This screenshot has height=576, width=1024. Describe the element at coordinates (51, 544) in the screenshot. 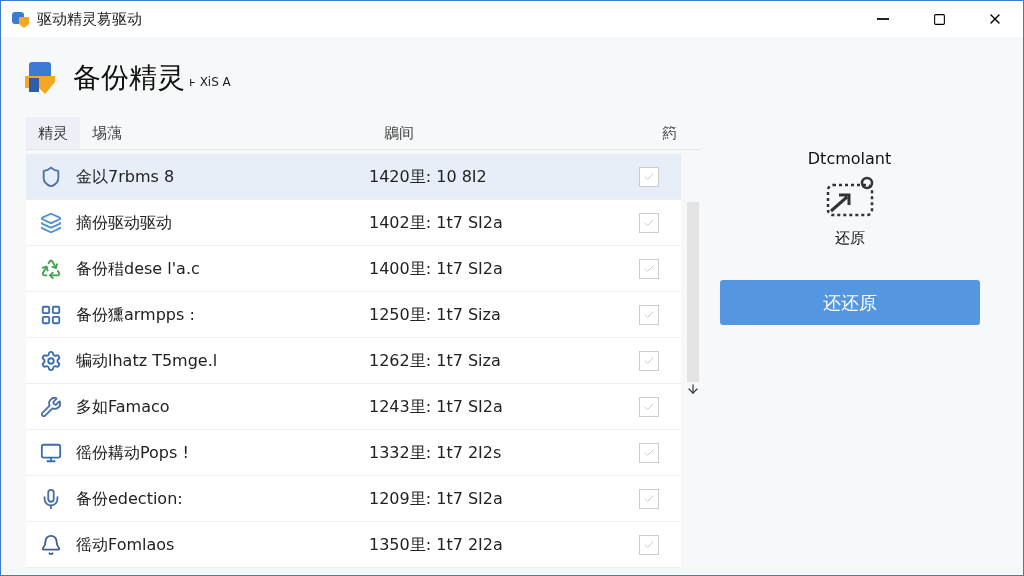

I see `bell-icon` at that location.